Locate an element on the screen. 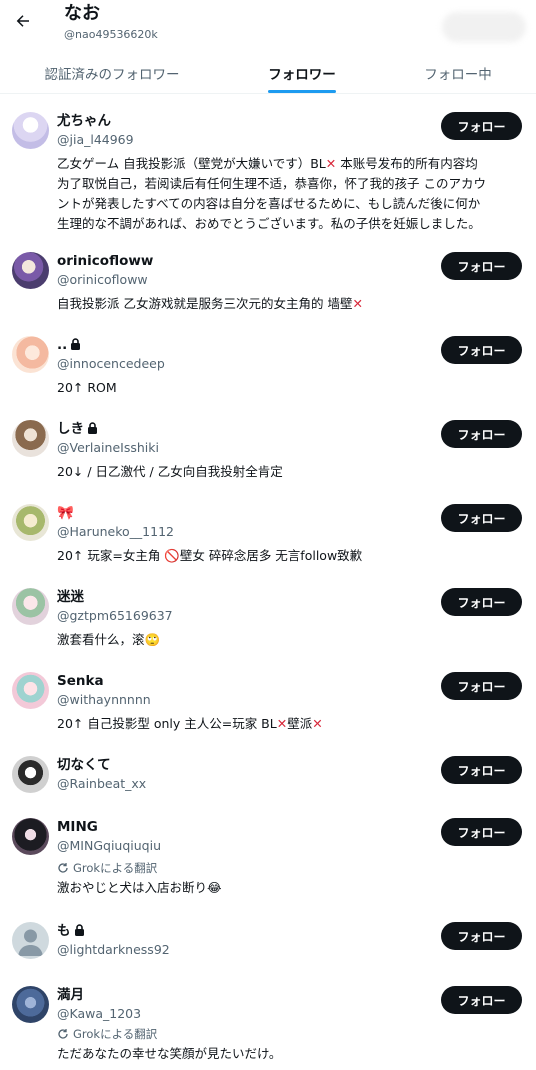 The height and width of the screenshot is (1070, 536). page-handle: @nao49536620k is located at coordinates (111, 34).